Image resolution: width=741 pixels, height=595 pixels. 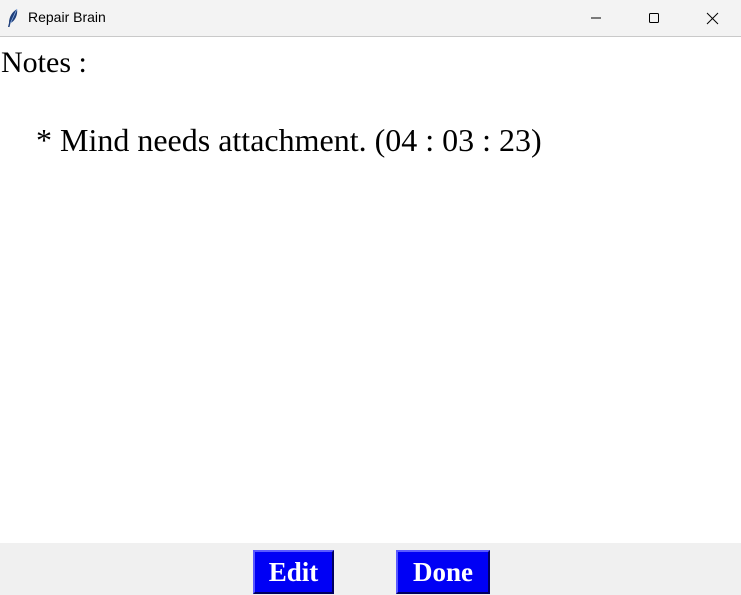 What do you see at coordinates (289, 140) in the screenshot?
I see `note-item: * Mind needs attachment. (04 : 03 : 23)` at bounding box center [289, 140].